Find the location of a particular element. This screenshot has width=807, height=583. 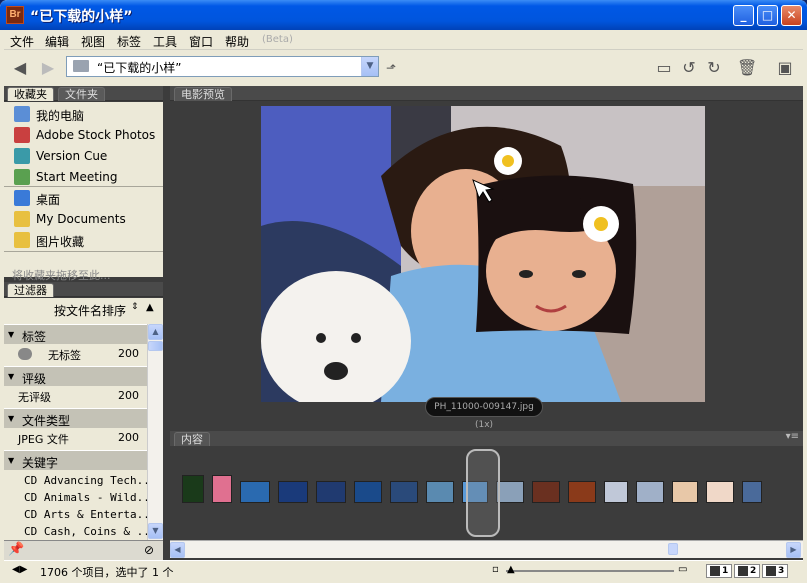

expand-panels-icon: ◀▶ is located at coordinates (19, 569).